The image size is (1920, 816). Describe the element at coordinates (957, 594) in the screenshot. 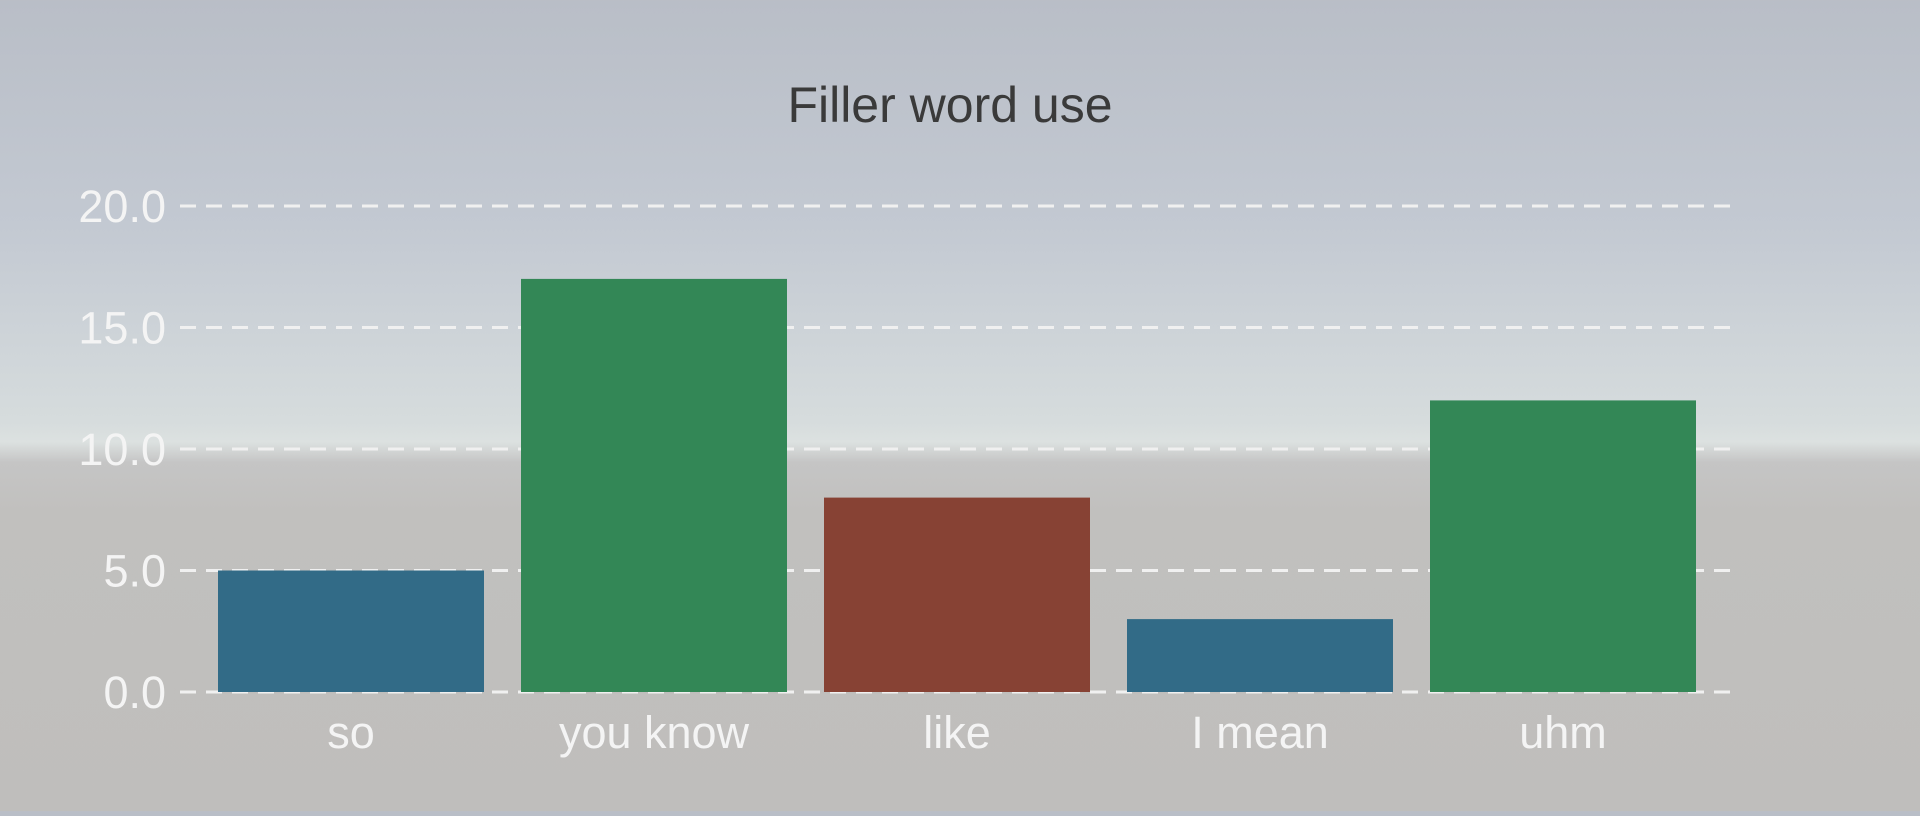

I see `bar-like` at that location.